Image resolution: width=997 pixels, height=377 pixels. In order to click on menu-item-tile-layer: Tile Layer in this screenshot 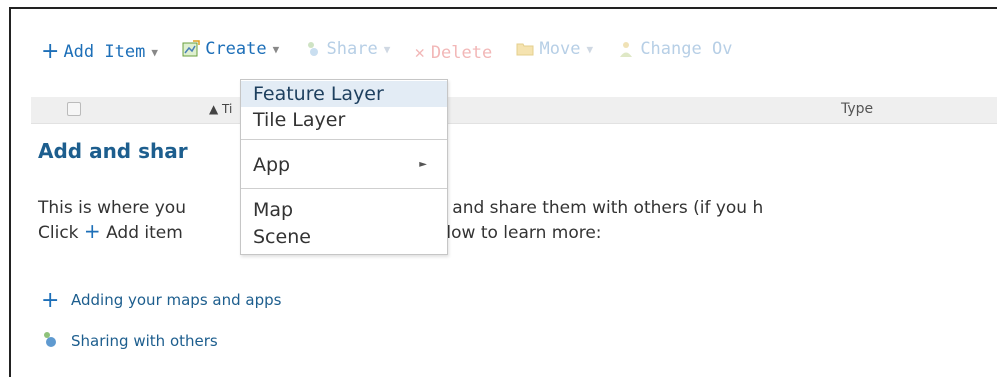, I will do `click(344, 120)`.